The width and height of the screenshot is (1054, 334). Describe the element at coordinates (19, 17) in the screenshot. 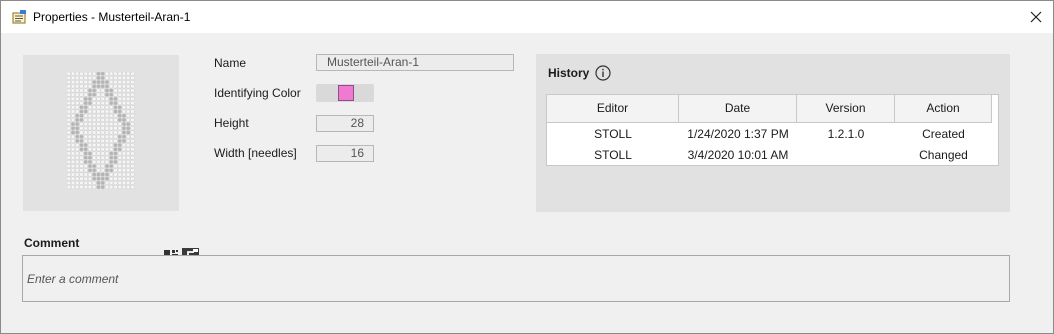

I see `properties-icon` at that location.